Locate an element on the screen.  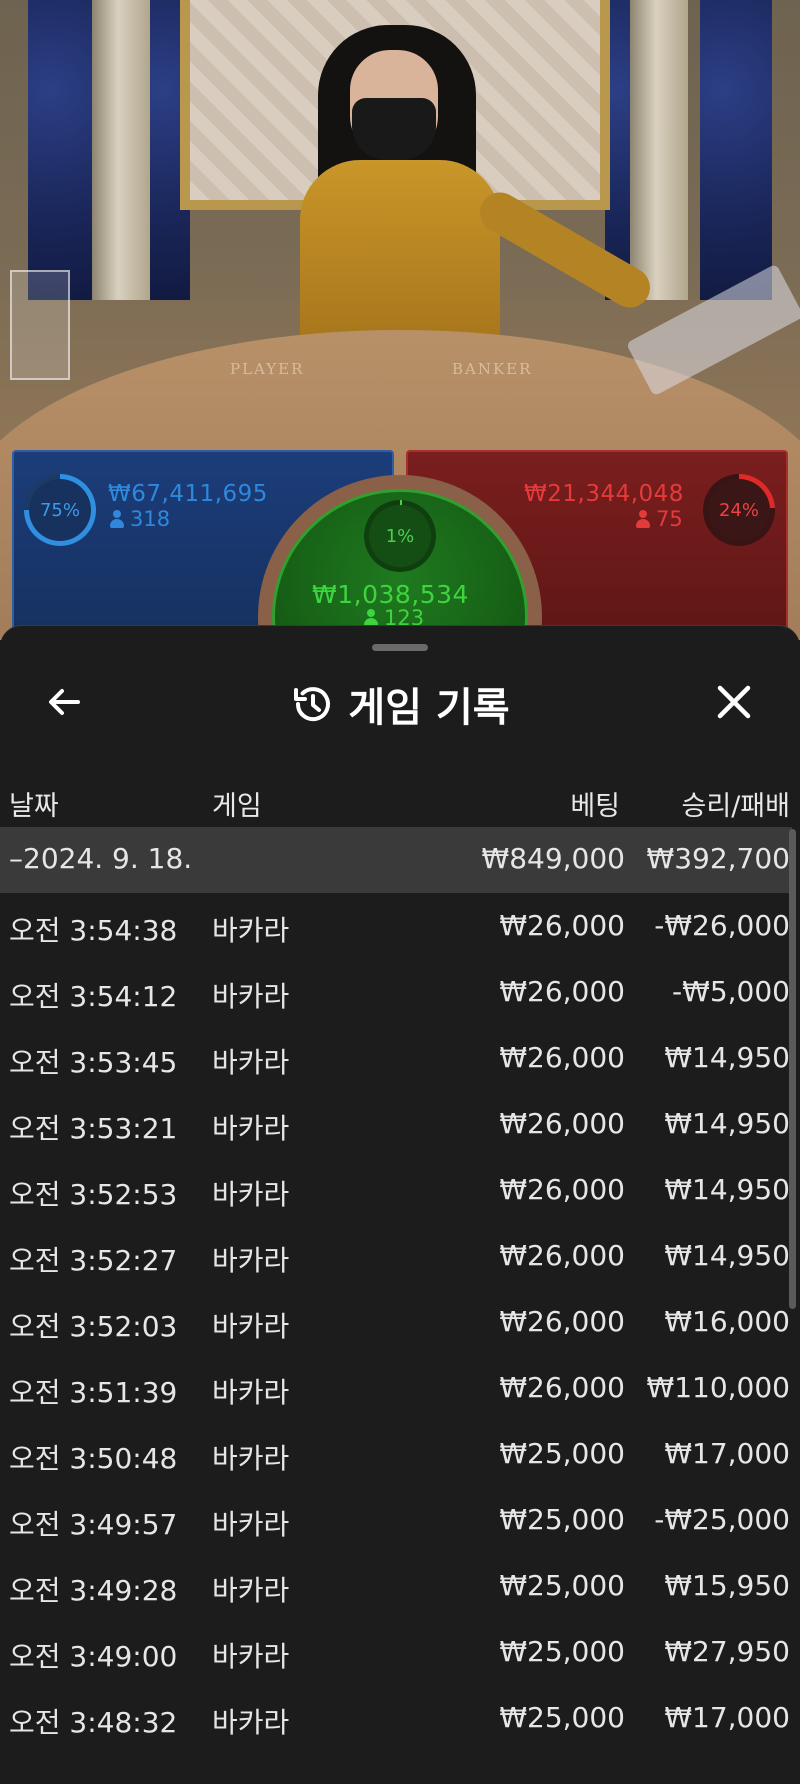
row-time: 오전 3:49:28 is located at coordinates (93, 1590).